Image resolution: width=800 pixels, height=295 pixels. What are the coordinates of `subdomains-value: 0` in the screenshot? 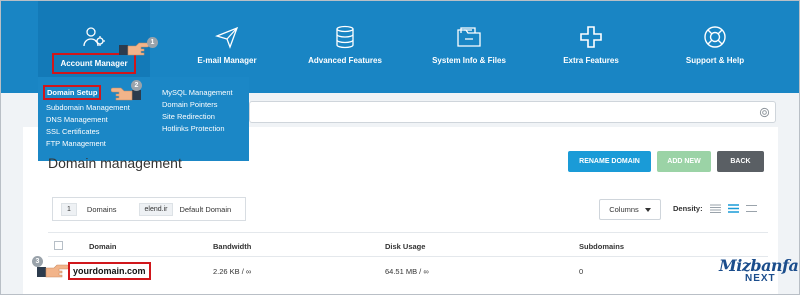 It's located at (581, 271).